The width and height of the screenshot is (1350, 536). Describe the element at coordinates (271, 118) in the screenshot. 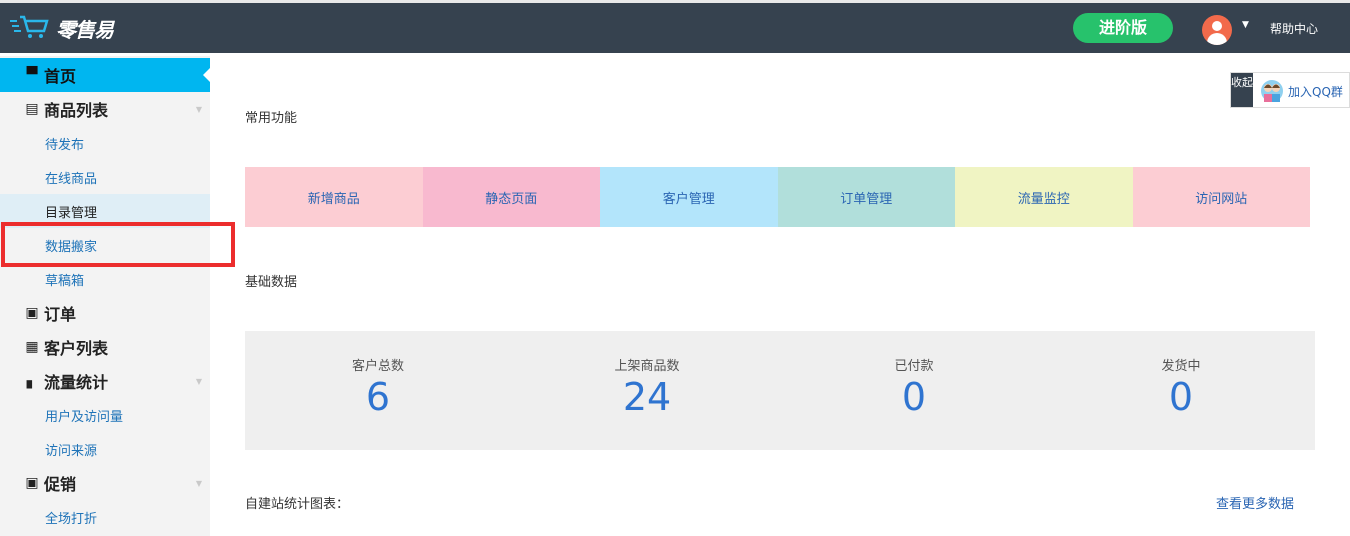

I see `common-functions-title: 常用功能` at that location.